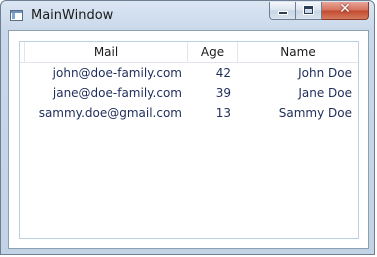  I want to click on minimize-button, so click(282, 11).